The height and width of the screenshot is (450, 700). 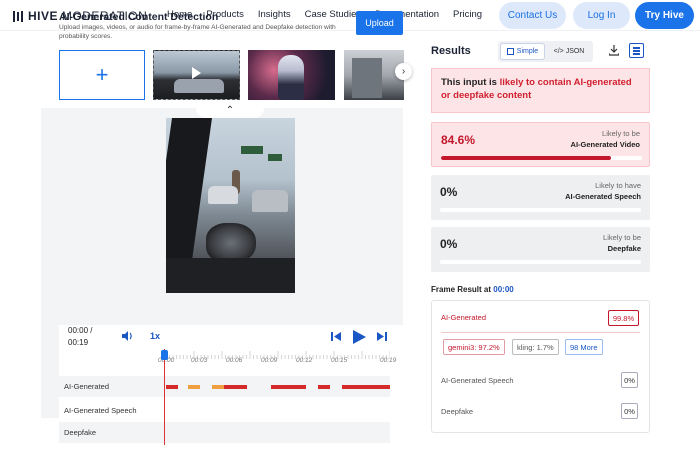 I want to click on timeline-label-ai: AI-Generated, so click(x=87, y=386).